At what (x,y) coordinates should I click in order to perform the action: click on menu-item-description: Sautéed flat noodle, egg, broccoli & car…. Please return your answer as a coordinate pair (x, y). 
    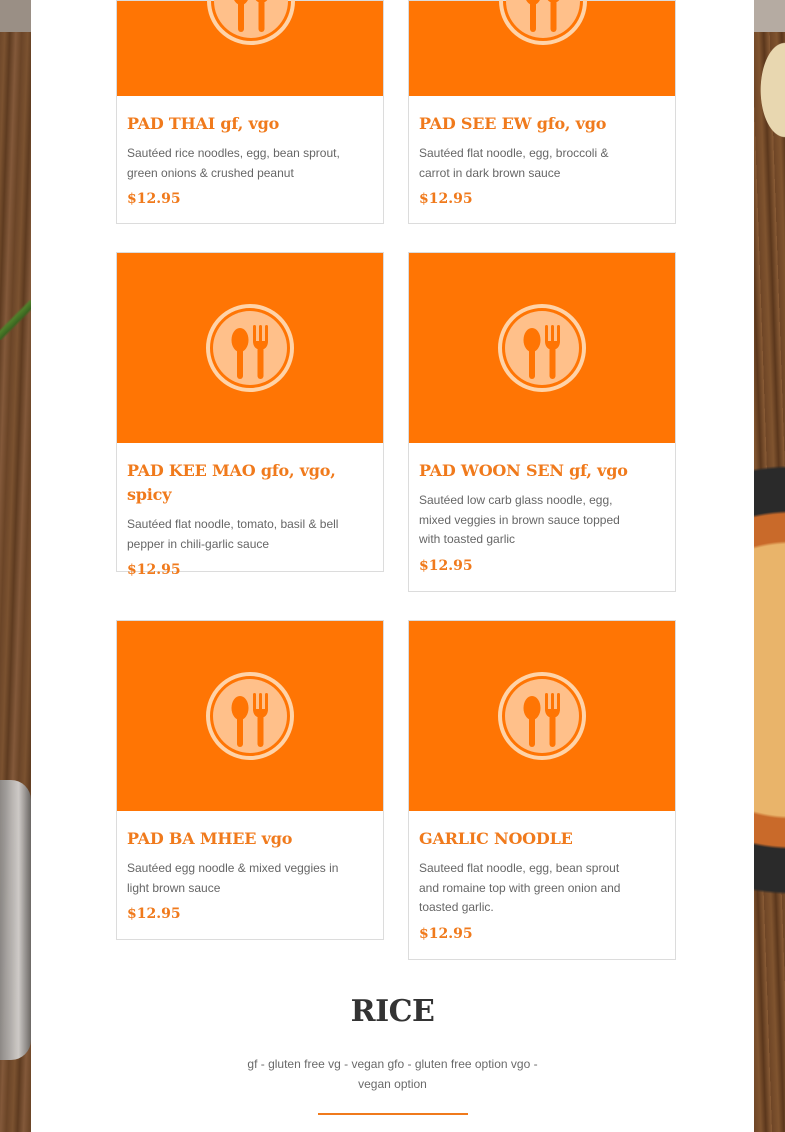
    Looking at the image, I should click on (514, 163).